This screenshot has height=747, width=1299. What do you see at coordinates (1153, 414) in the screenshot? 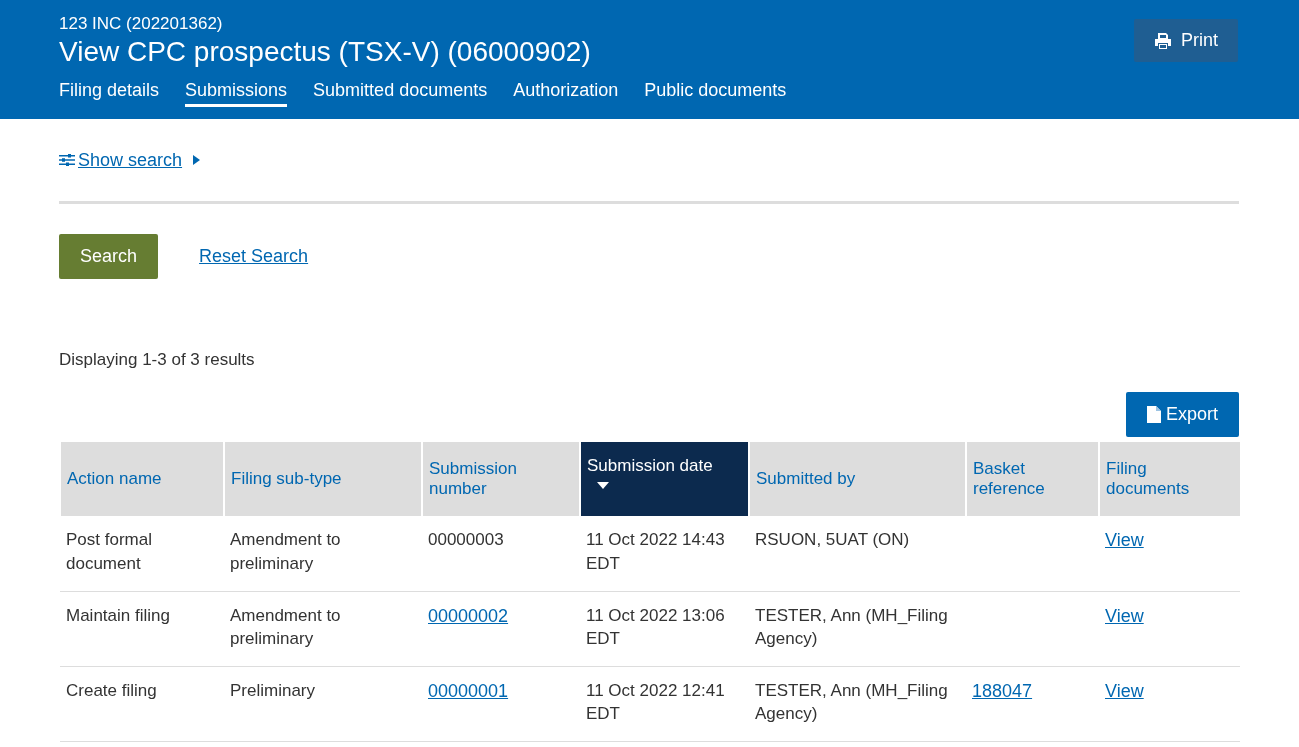
I see `document-icon` at bounding box center [1153, 414].